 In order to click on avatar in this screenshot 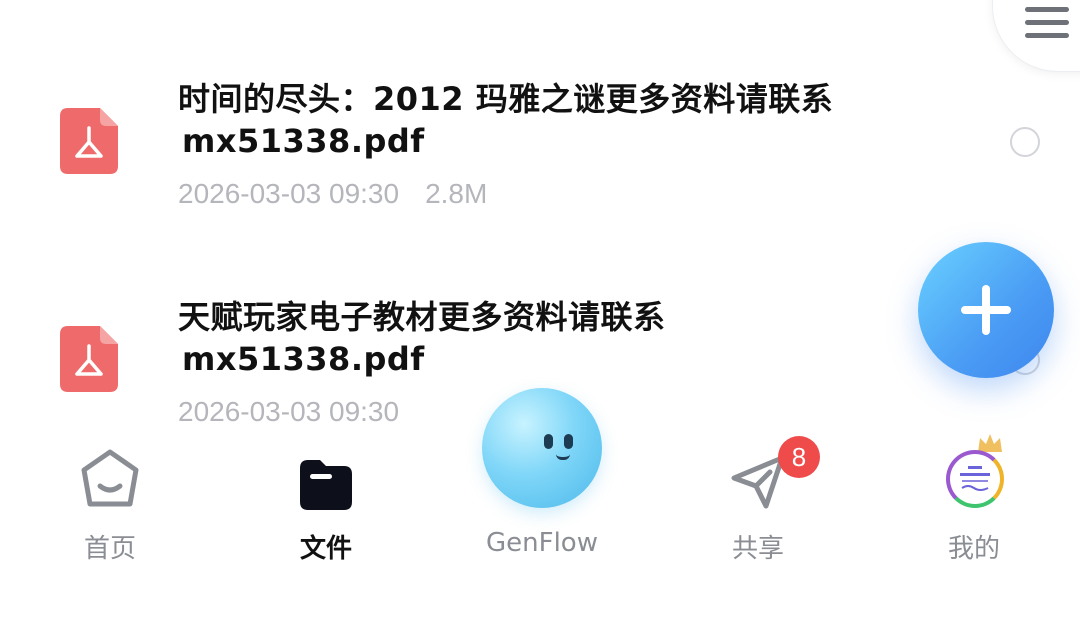, I will do `click(975, 479)`.